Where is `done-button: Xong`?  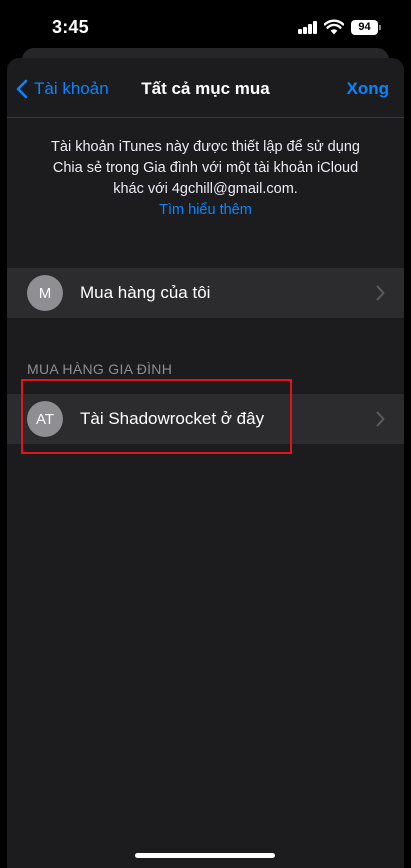 done-button: Xong is located at coordinates (368, 89).